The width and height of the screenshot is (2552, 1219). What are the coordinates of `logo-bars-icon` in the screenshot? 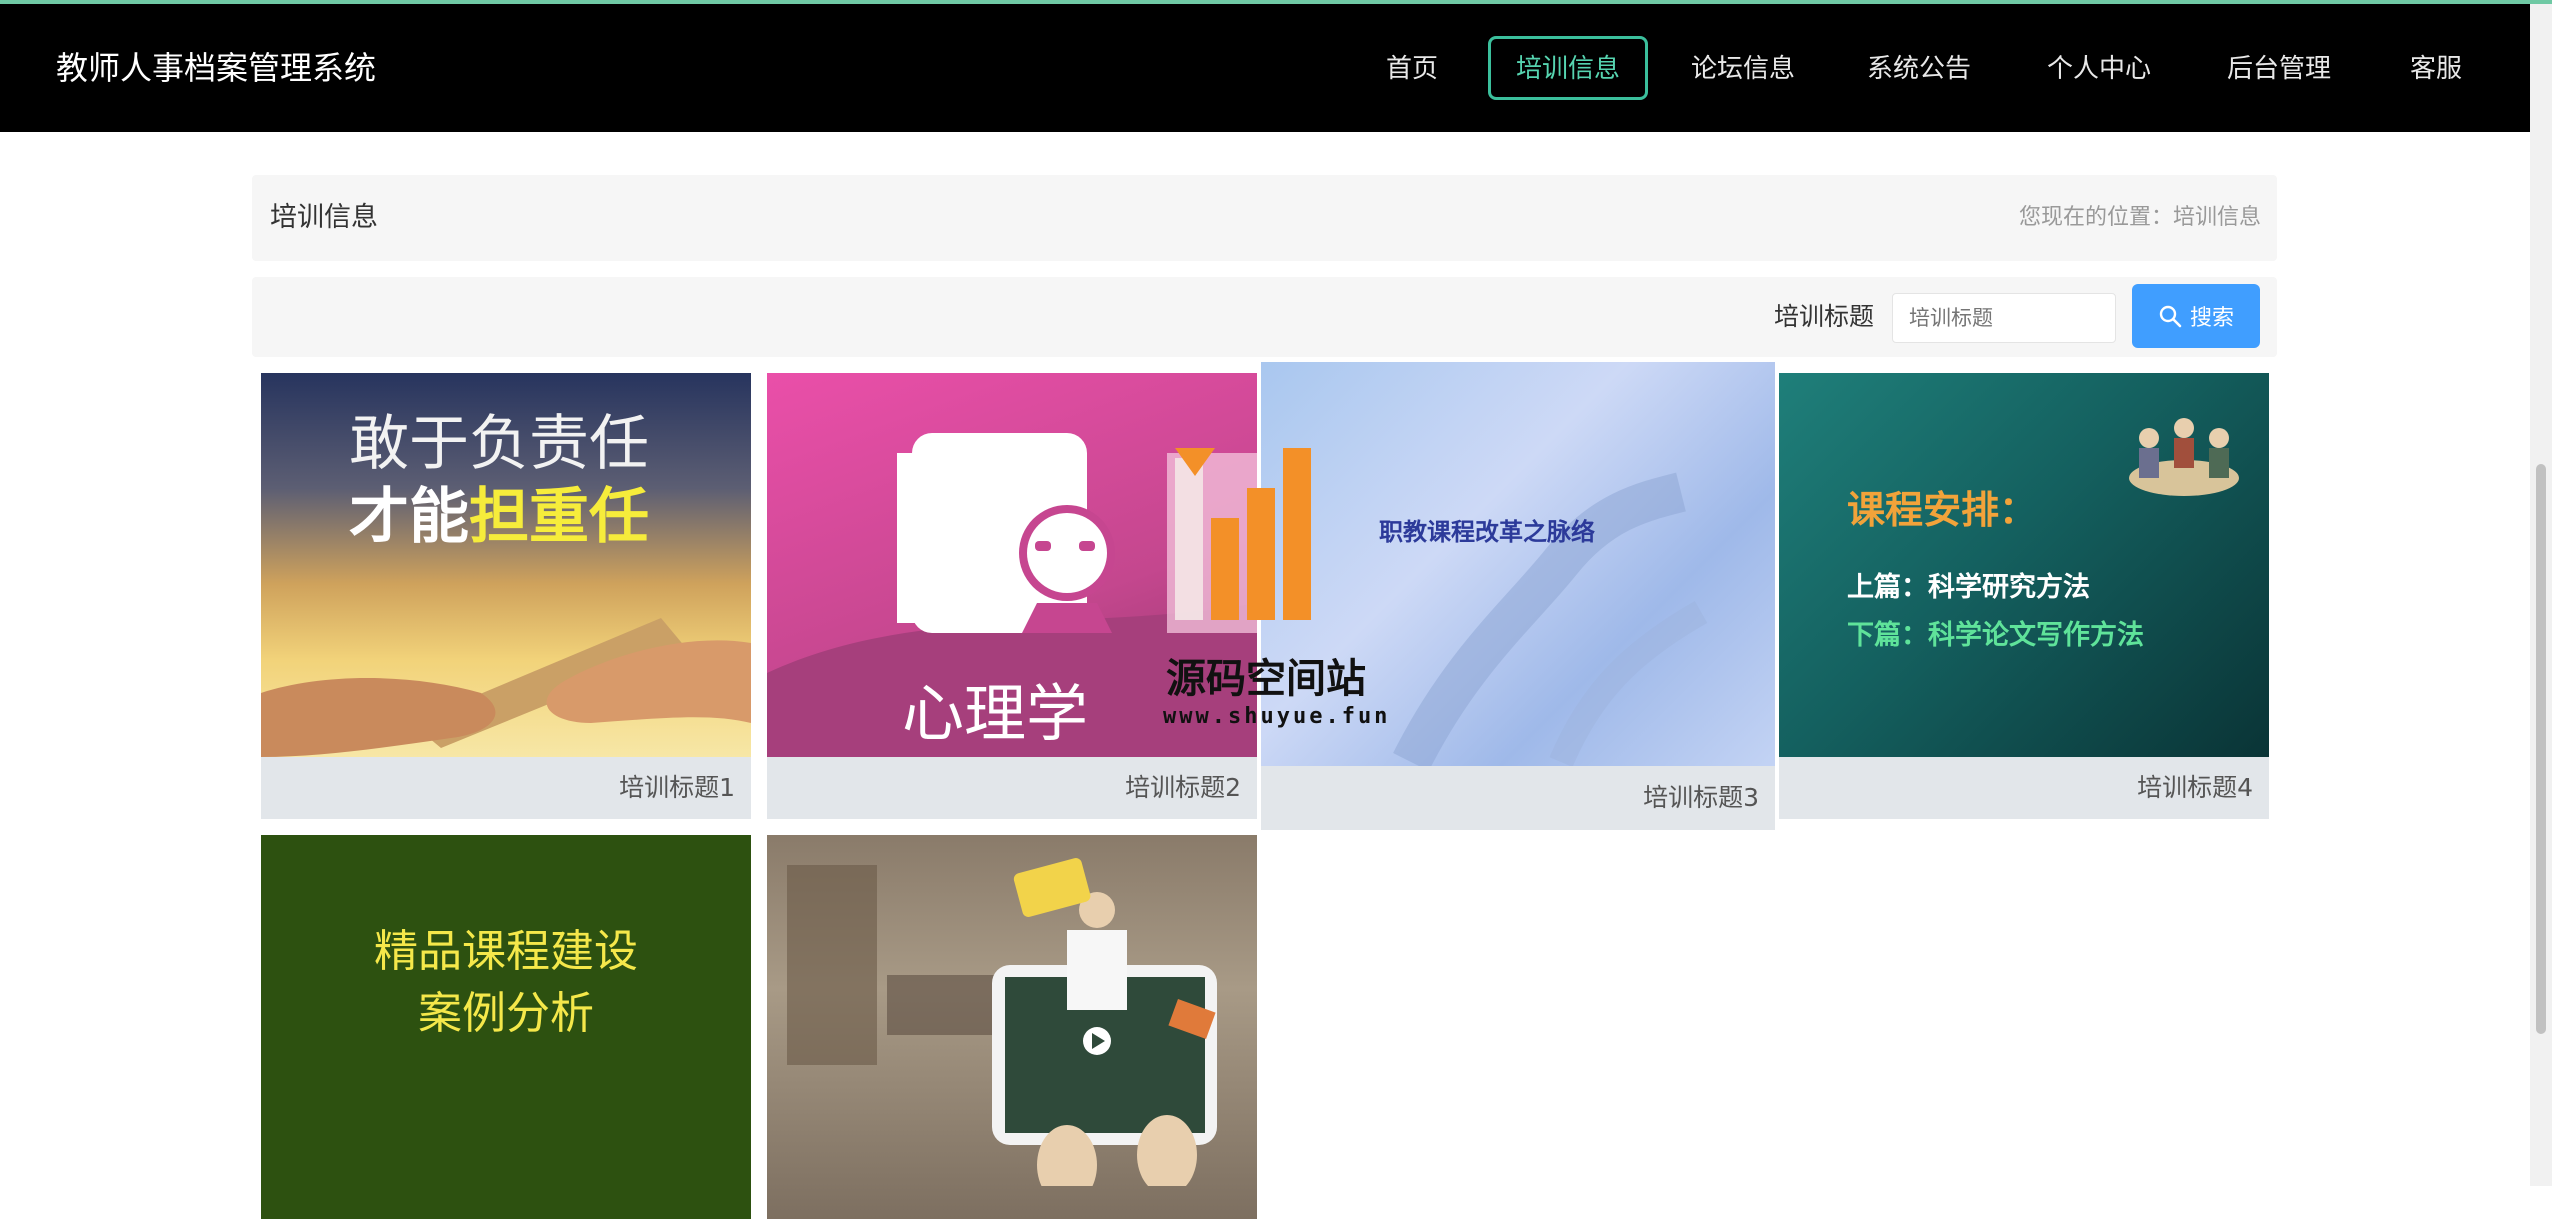 It's located at (1243, 534).